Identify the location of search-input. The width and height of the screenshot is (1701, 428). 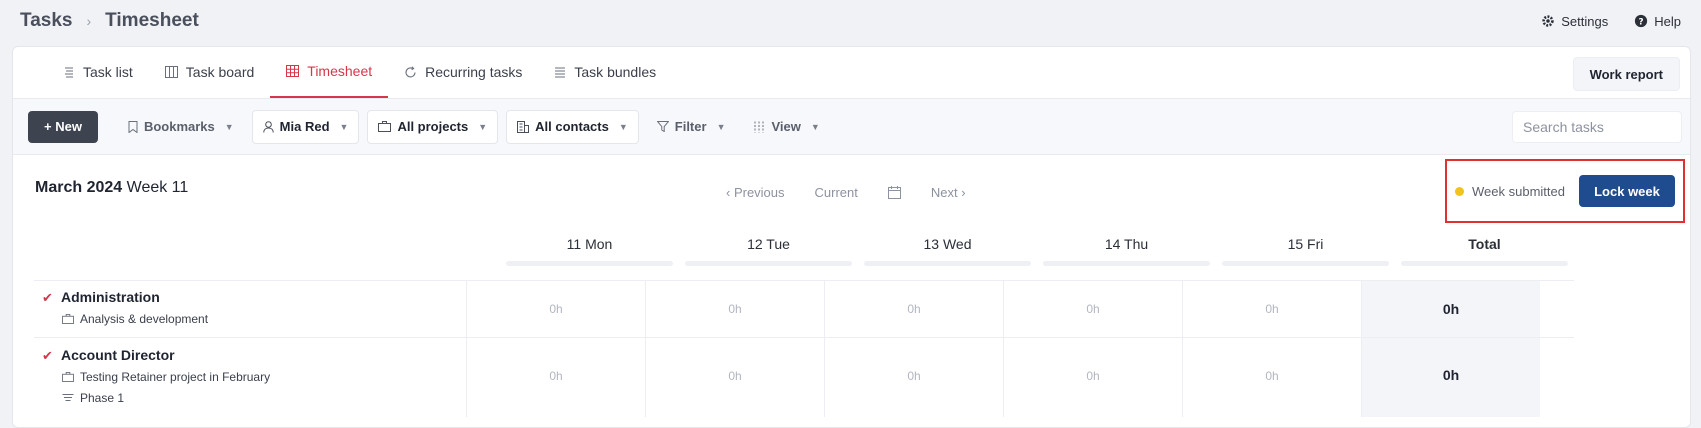
(1597, 126).